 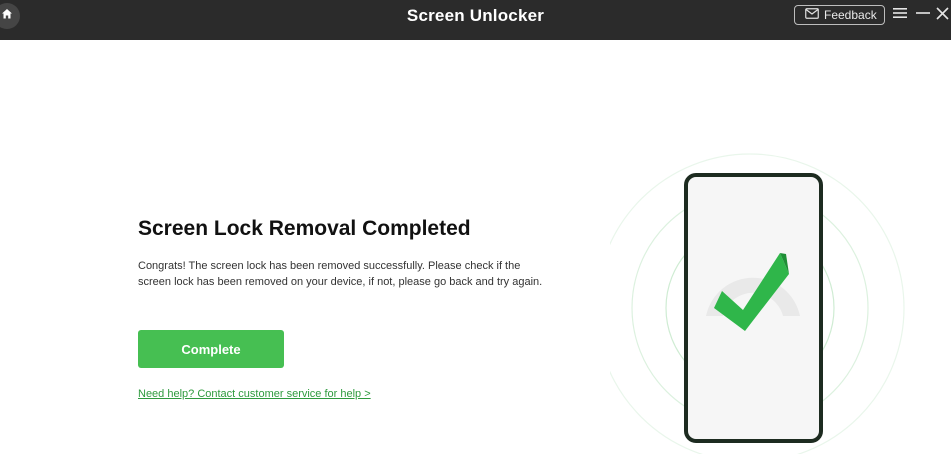 I want to click on home-button, so click(x=10, y=16).